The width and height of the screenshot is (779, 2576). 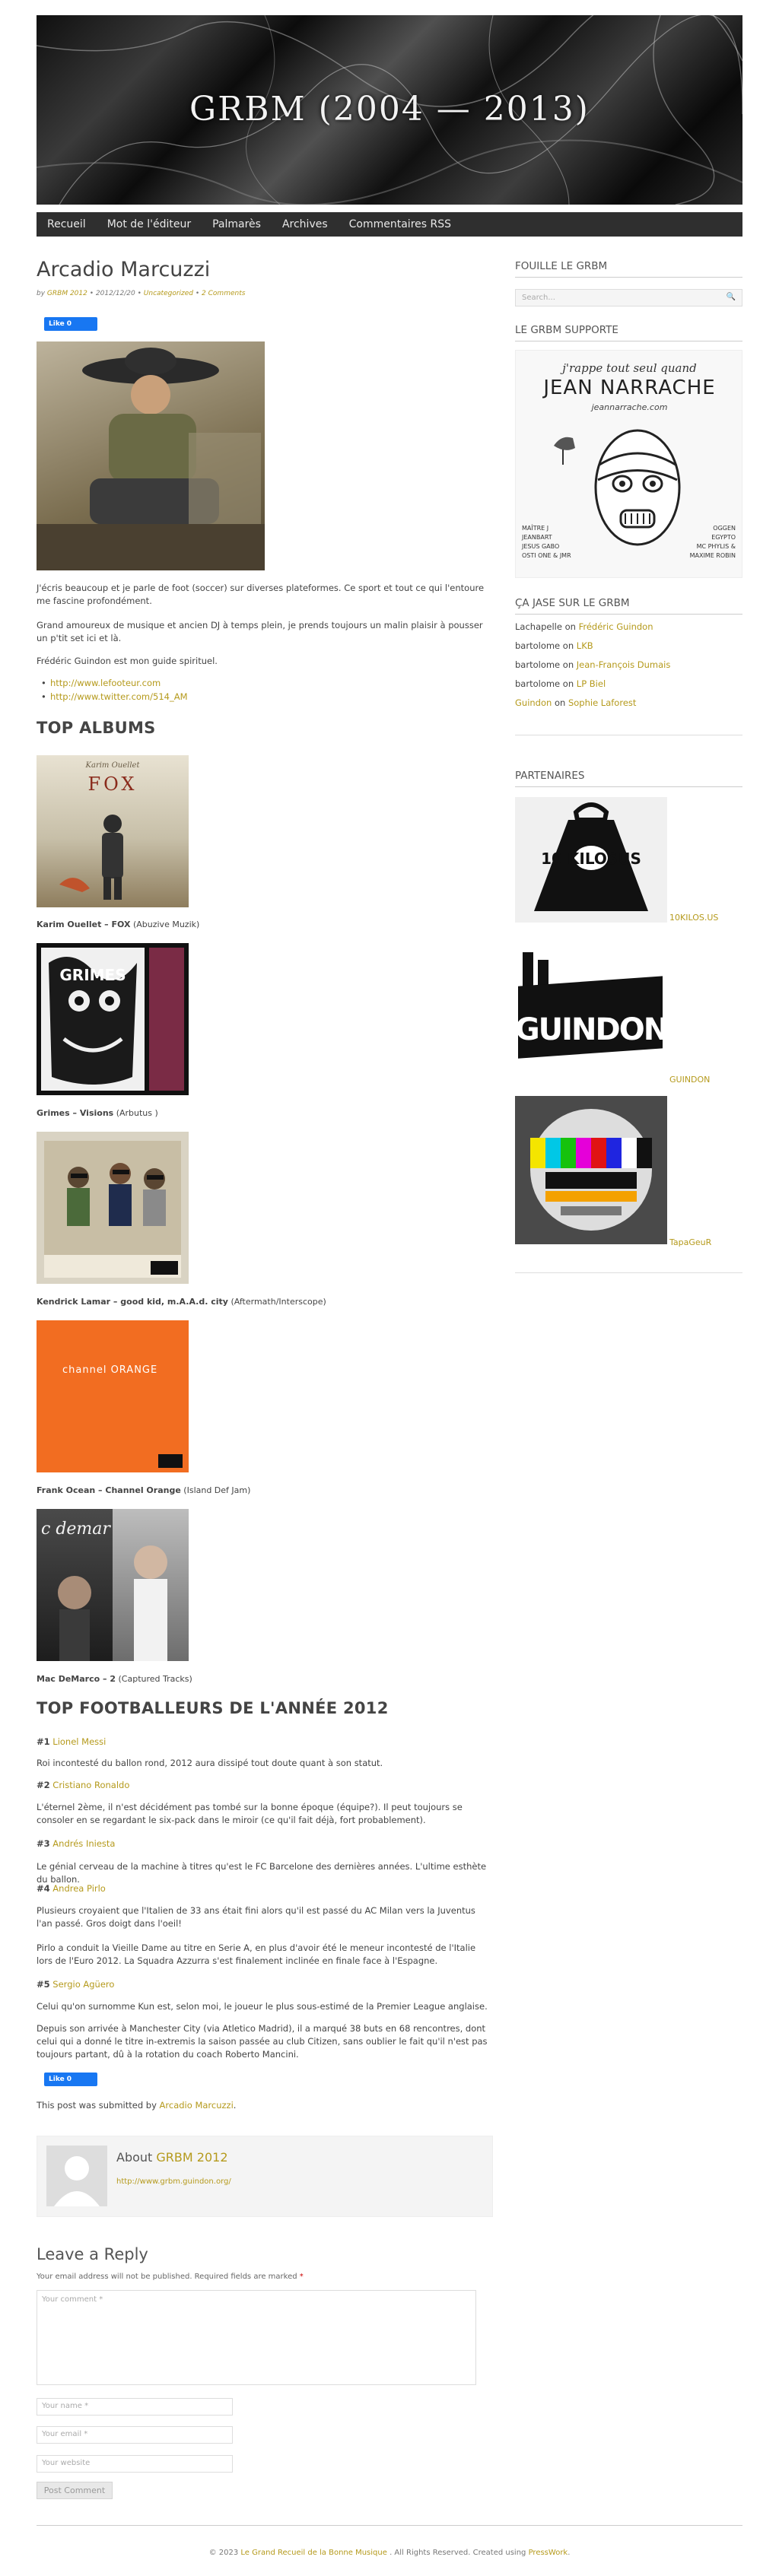 I want to click on nav-mot-editeur: Mot de l'éditeur, so click(x=149, y=224).